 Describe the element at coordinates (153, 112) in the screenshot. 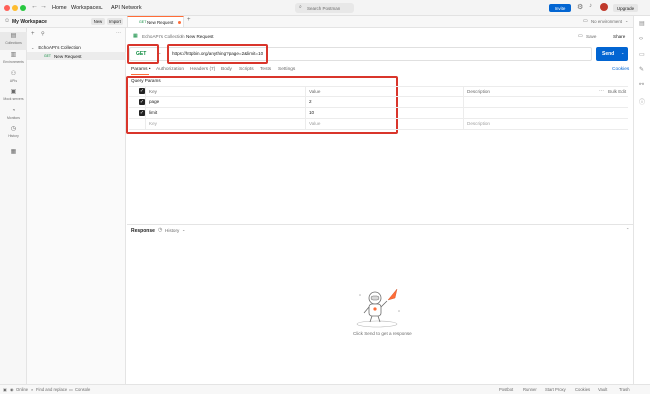

I see `param-key: limit` at that location.